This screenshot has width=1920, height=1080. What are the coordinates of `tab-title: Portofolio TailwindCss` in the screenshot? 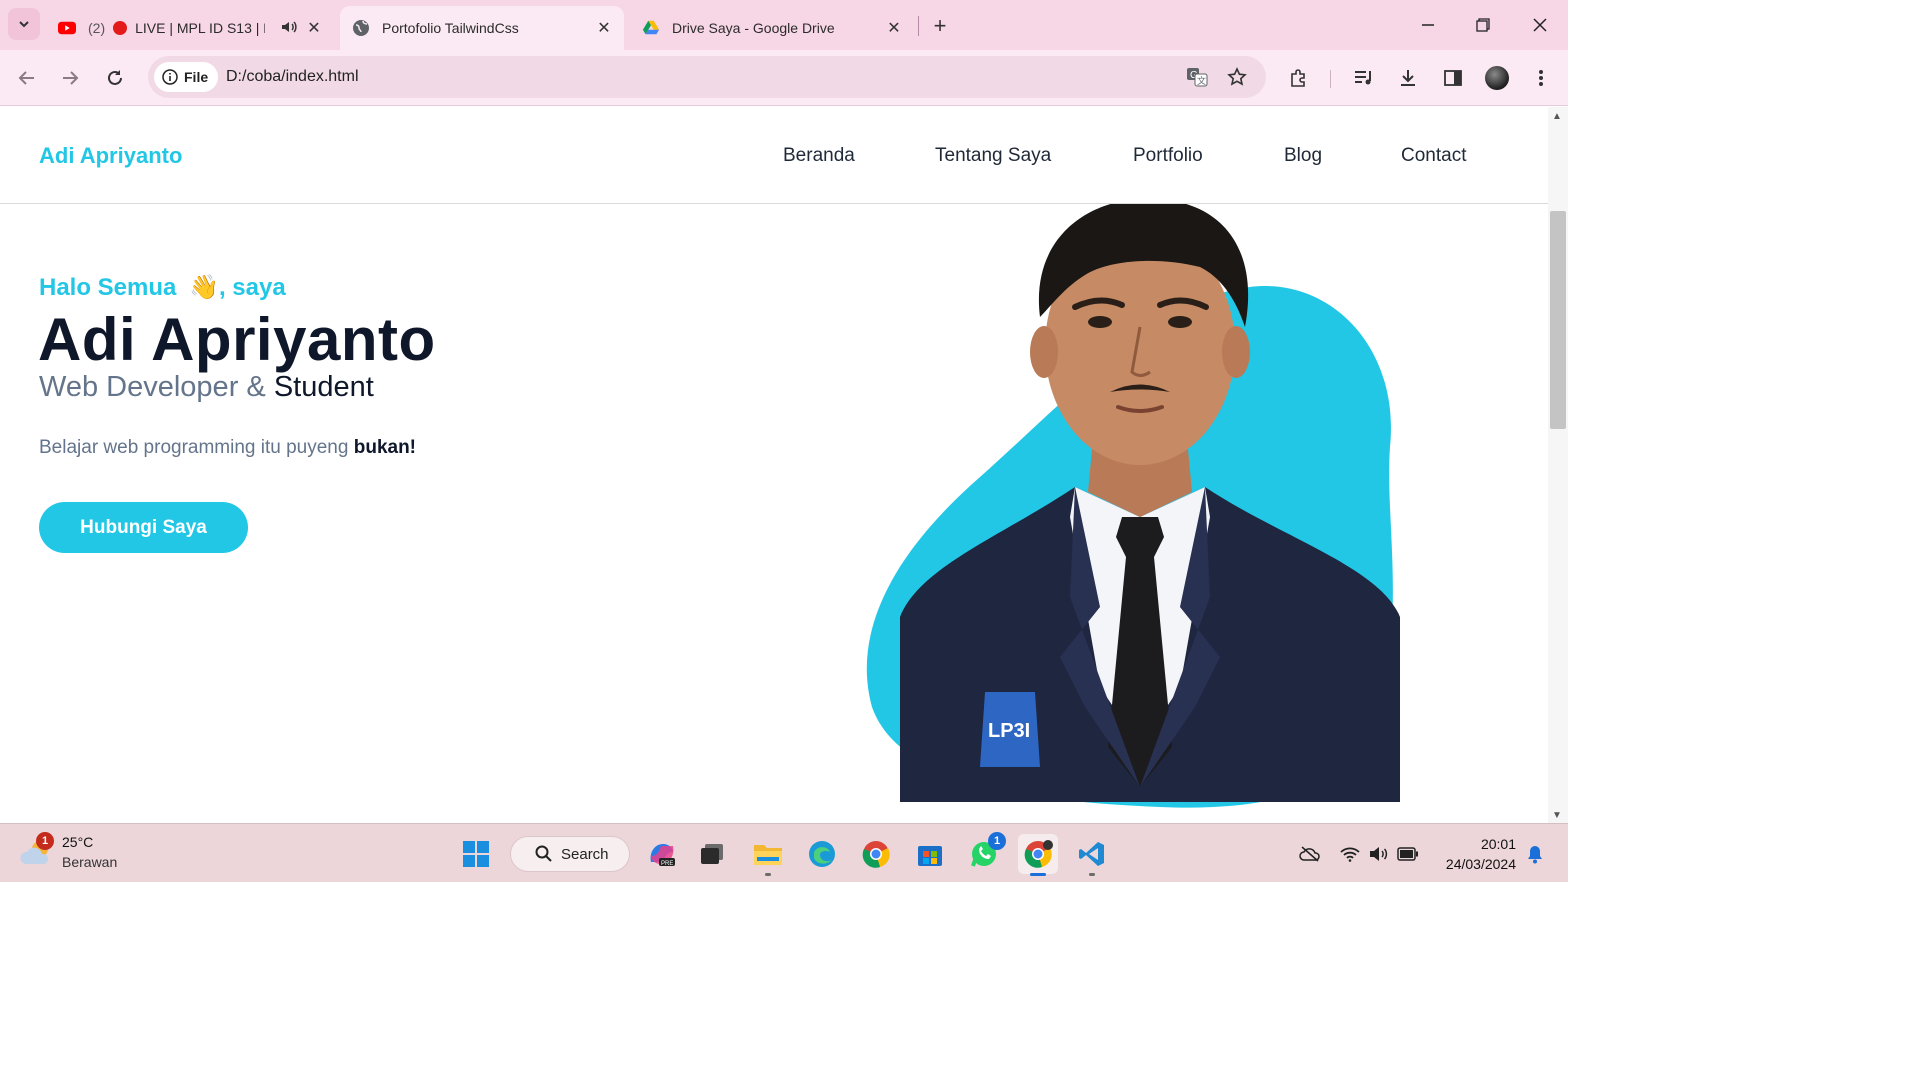 It's located at (450, 28).